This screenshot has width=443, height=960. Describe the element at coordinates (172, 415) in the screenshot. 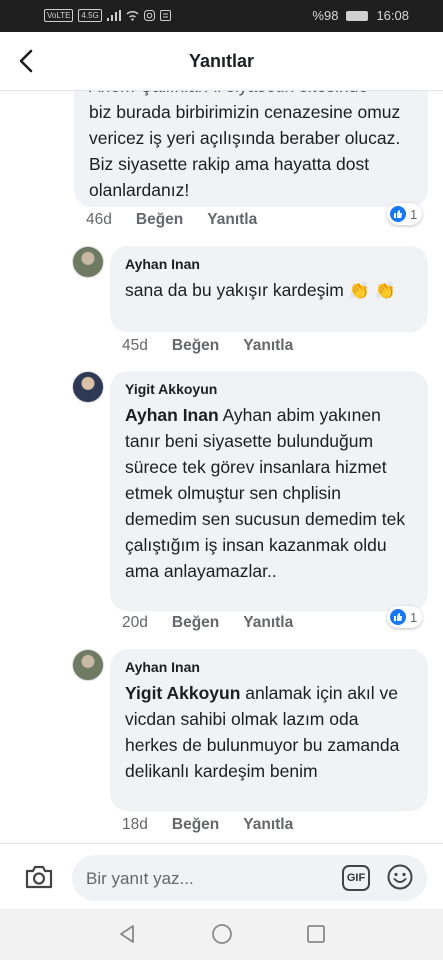

I see `mention-link: Ayhan Inan` at that location.